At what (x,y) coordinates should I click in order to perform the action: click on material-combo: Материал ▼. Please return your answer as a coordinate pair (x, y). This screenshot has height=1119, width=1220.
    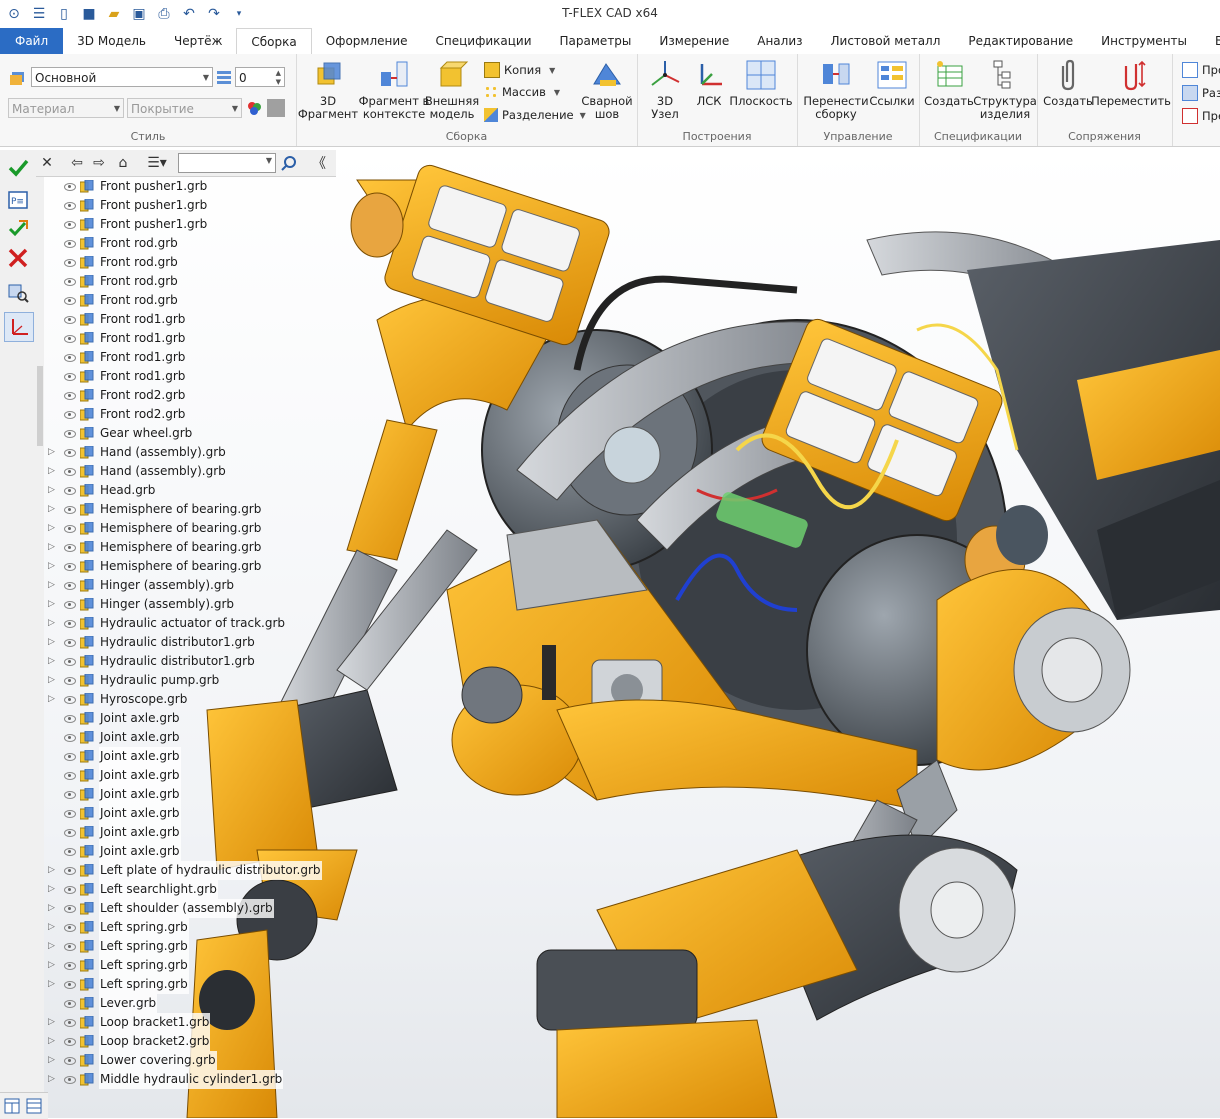
    Looking at the image, I should click on (66, 108).